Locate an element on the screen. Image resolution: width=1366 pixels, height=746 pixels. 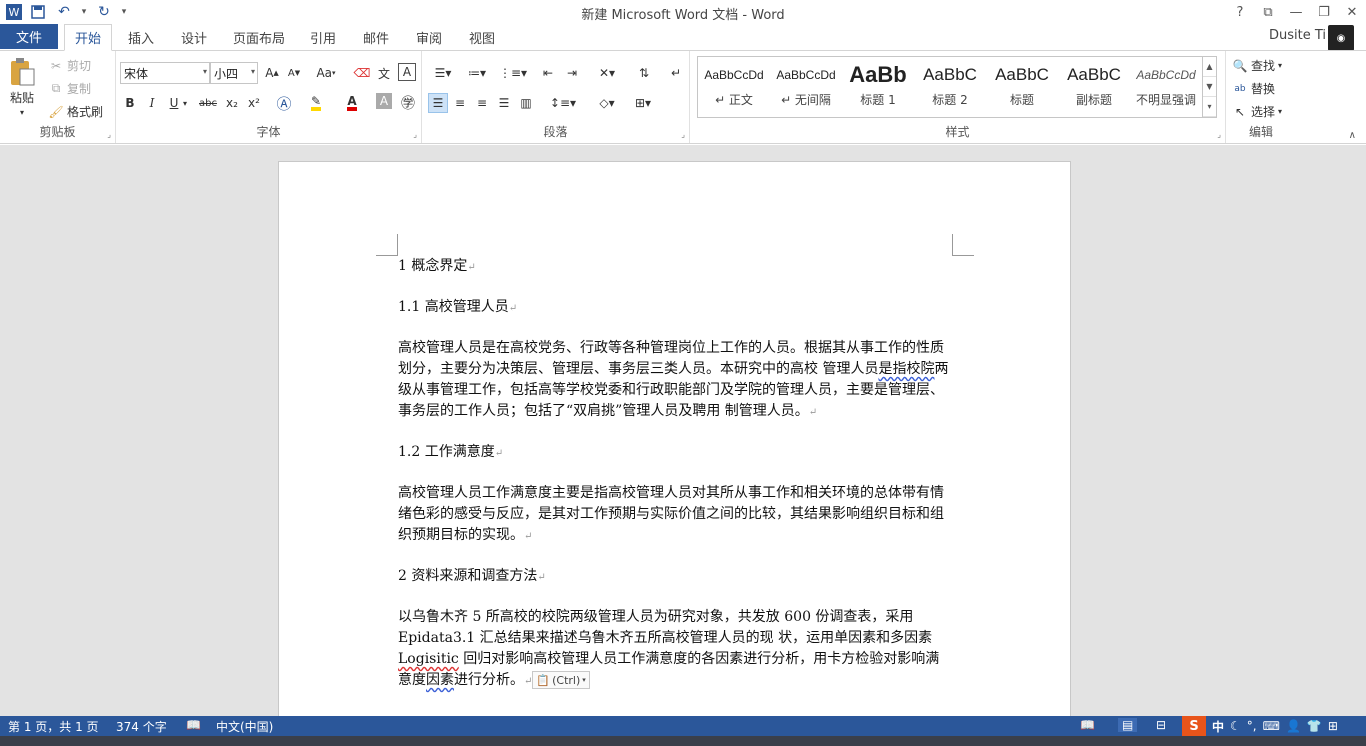
char-border-button: A is located at coordinates (407, 72).